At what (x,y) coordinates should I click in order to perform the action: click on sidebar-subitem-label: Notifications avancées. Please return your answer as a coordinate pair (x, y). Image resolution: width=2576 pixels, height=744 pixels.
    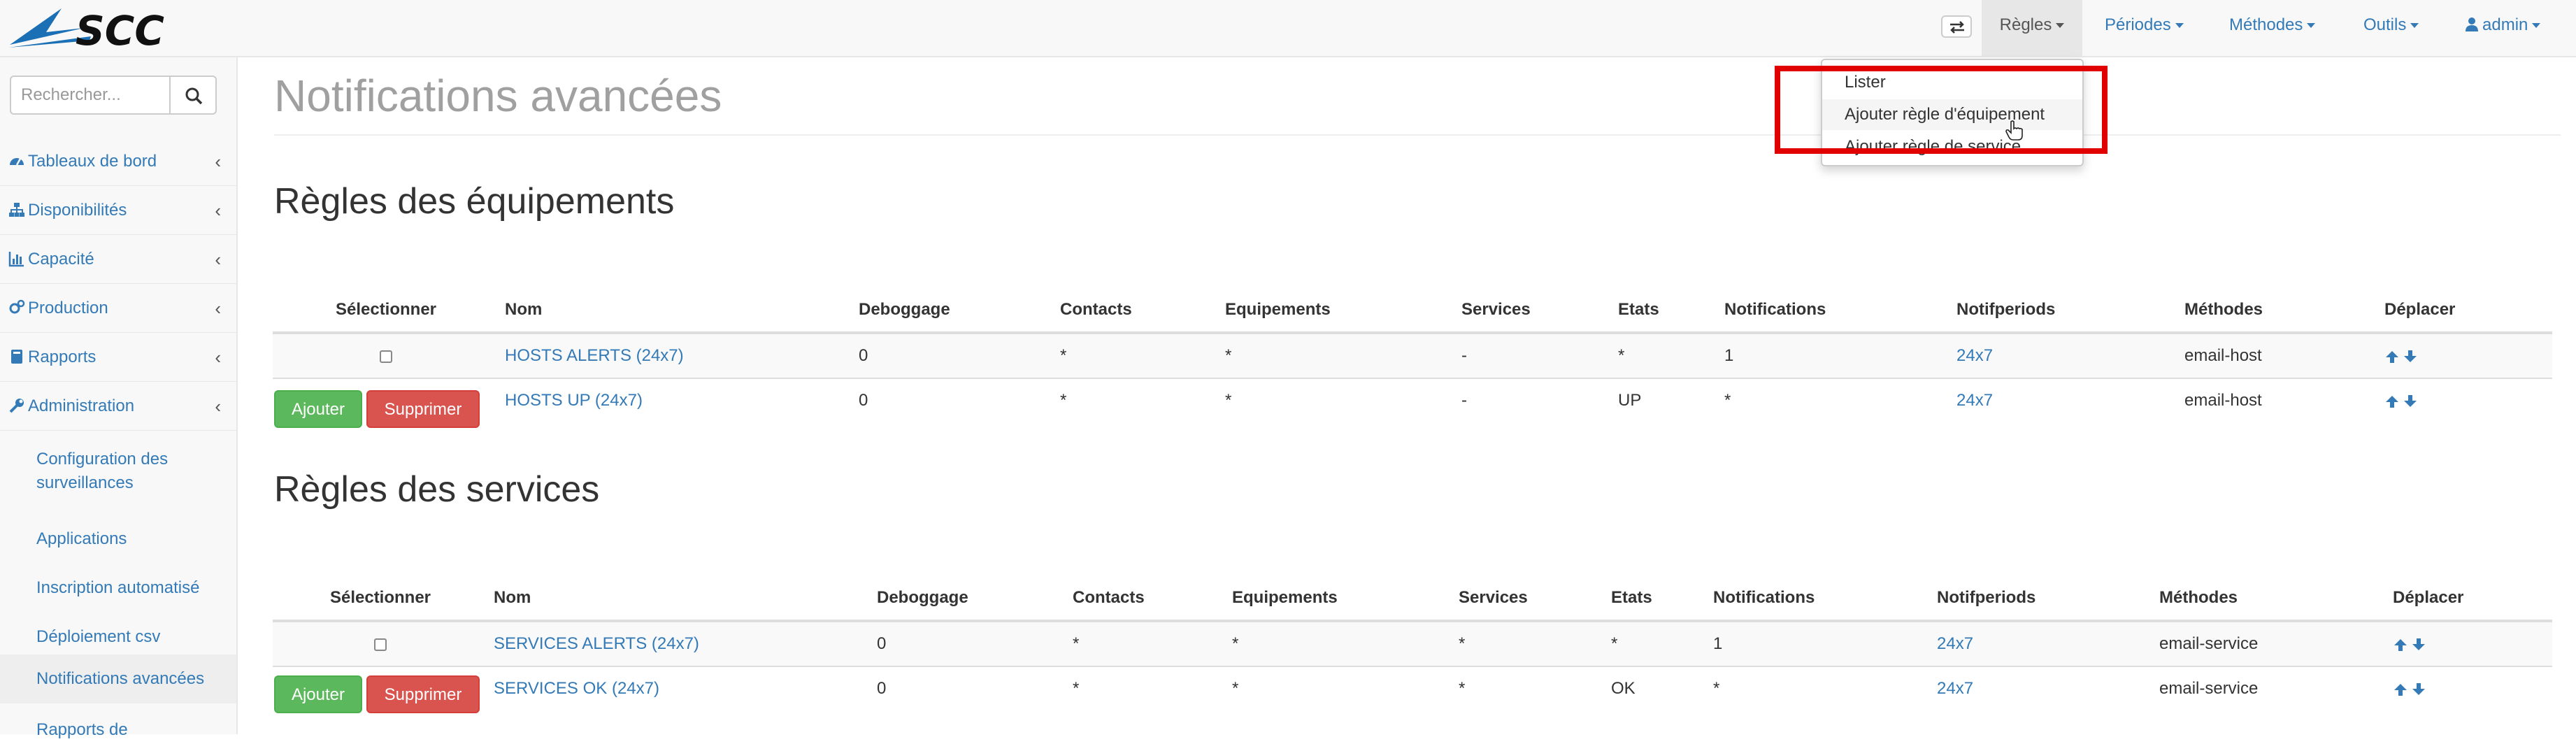
    Looking at the image, I should click on (120, 678).